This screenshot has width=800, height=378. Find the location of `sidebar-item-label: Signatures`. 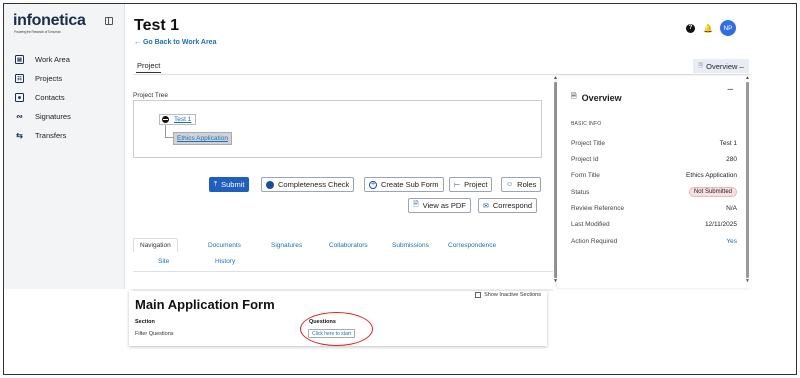

sidebar-item-label: Signatures is located at coordinates (53, 116).